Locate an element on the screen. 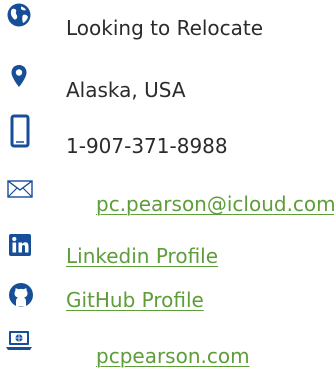 The height and width of the screenshot is (370, 334). github-icon is located at coordinates (21, 295).